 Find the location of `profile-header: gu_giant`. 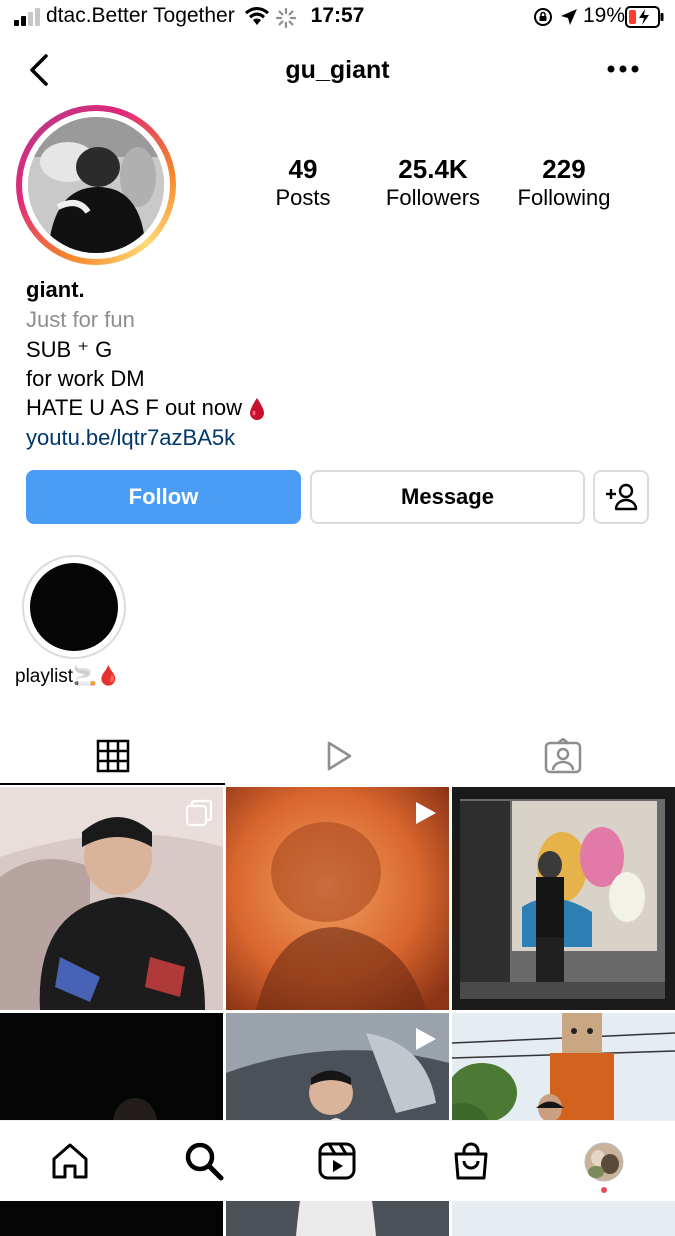

profile-header: gu_giant is located at coordinates (337, 70).